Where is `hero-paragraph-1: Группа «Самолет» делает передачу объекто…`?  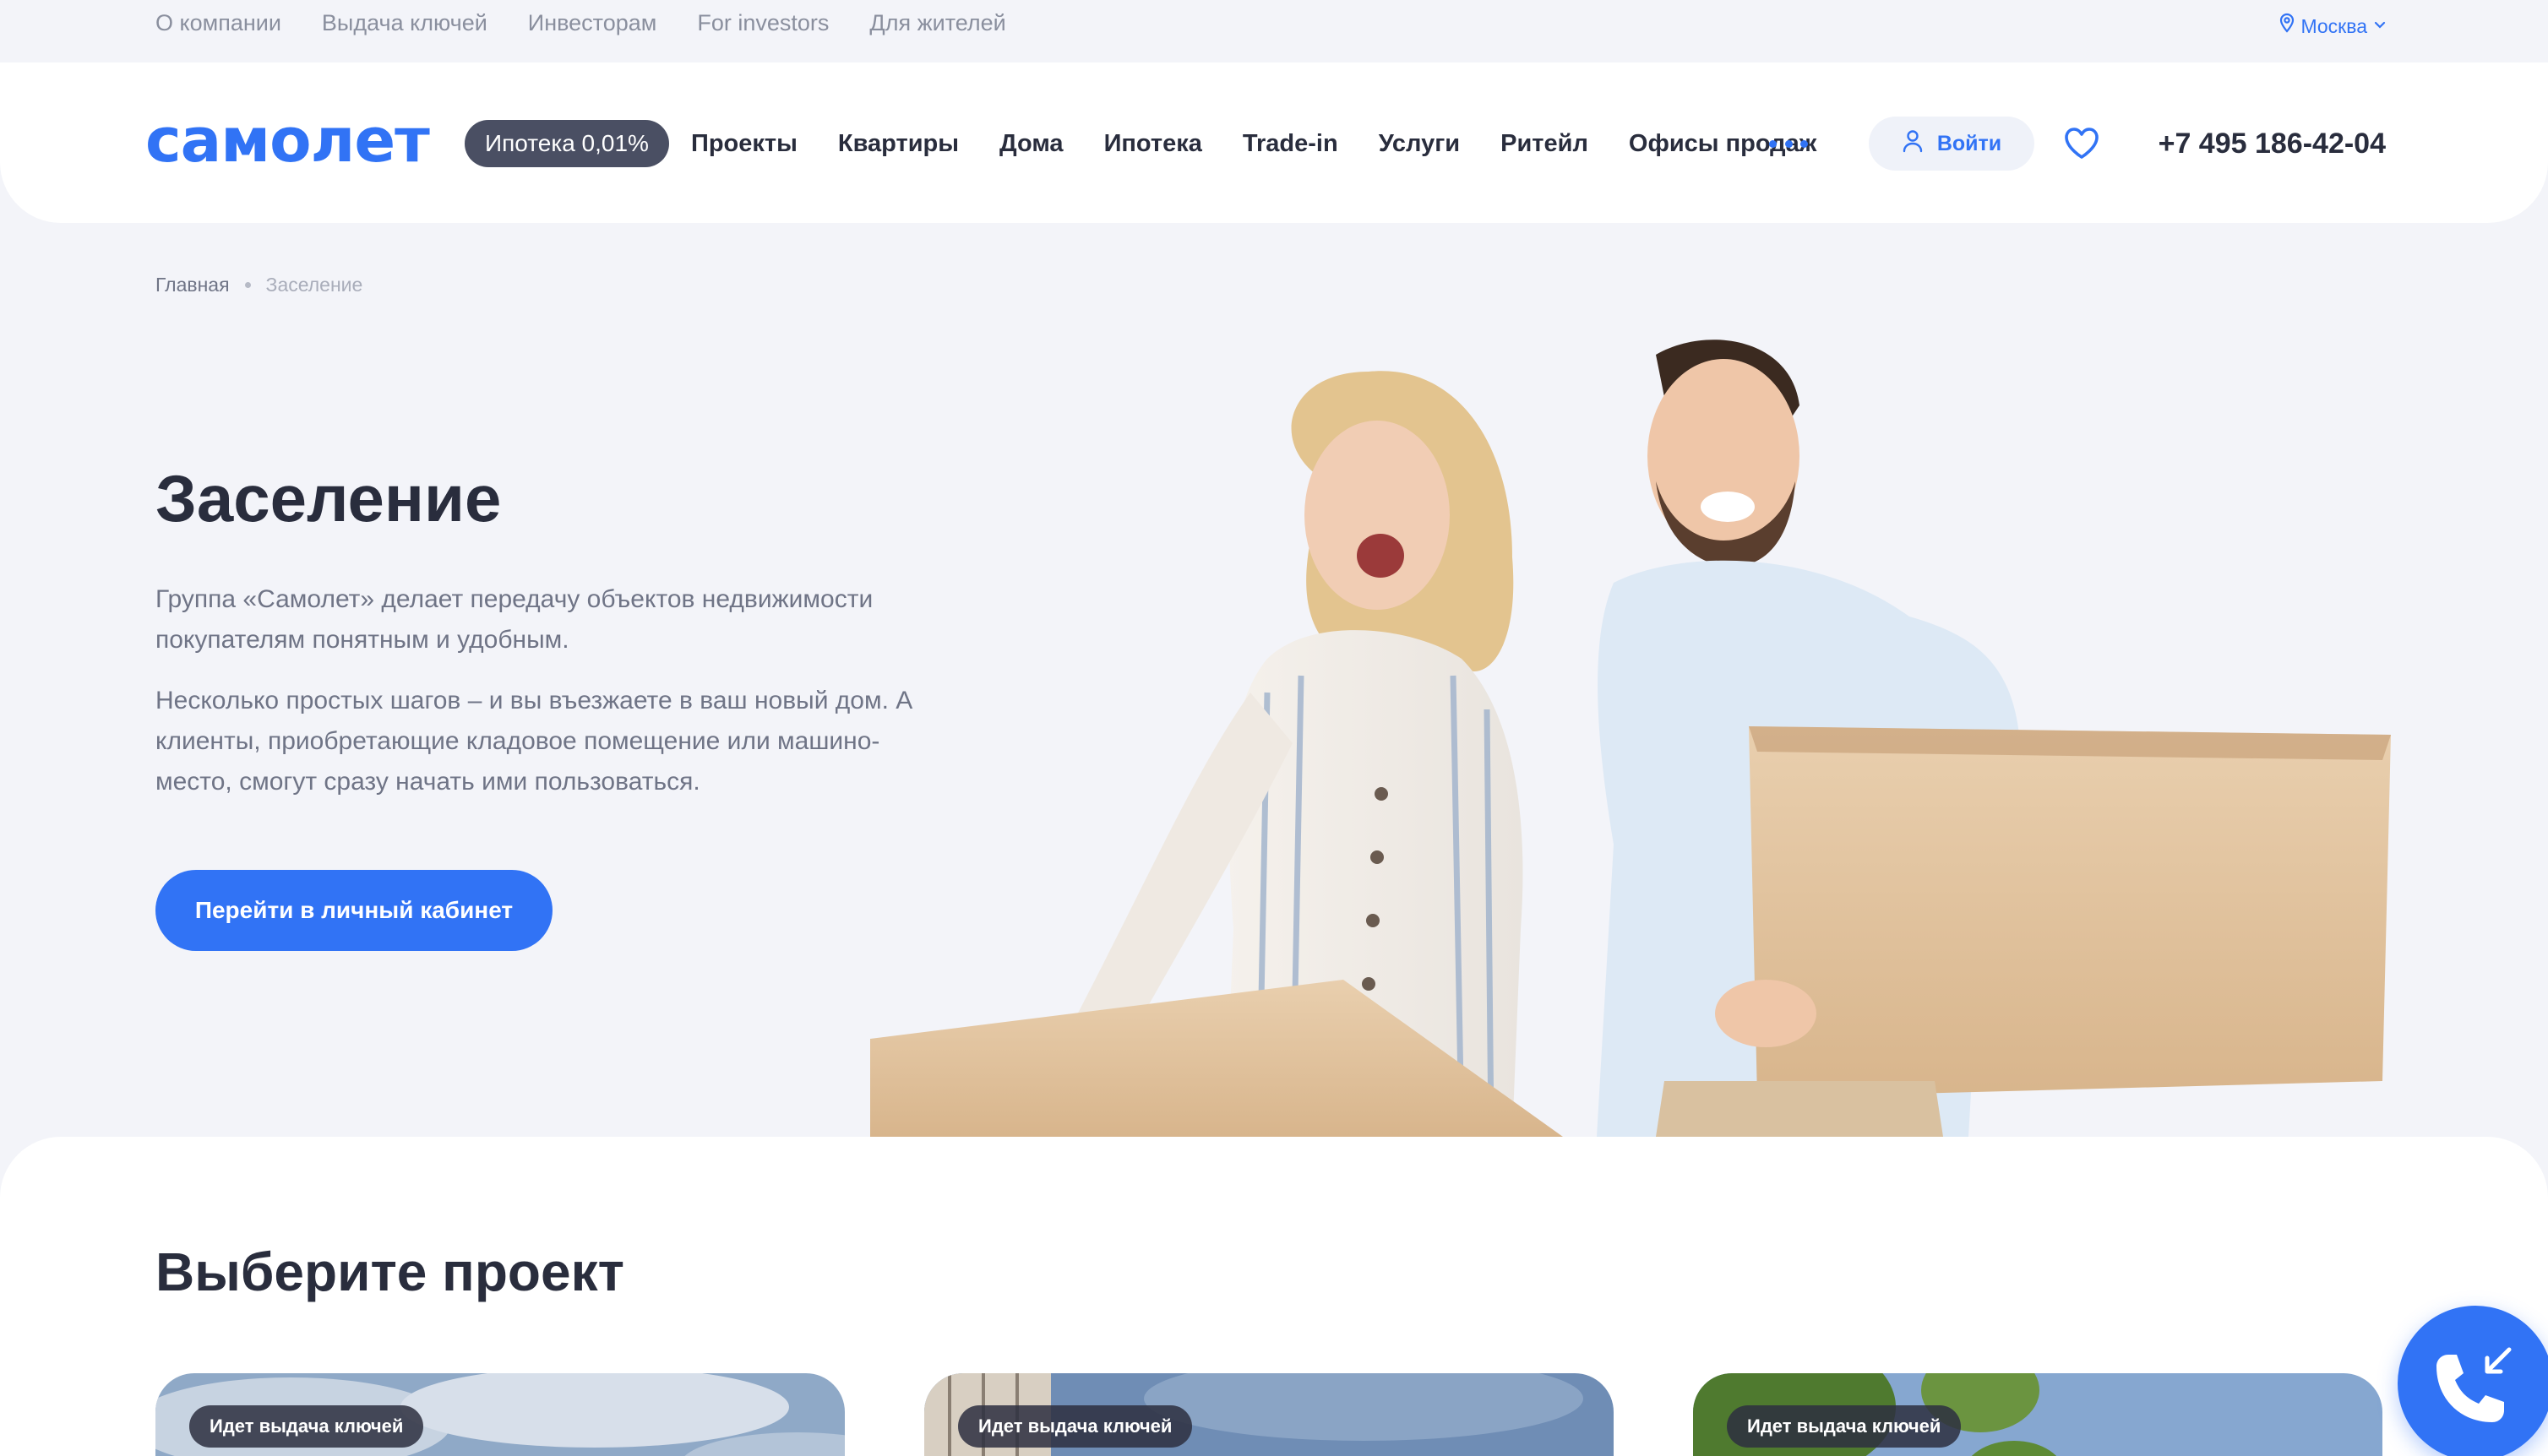
hero-paragraph-1: Группа «Самолет» делает передачу объекто… is located at coordinates (514, 619).